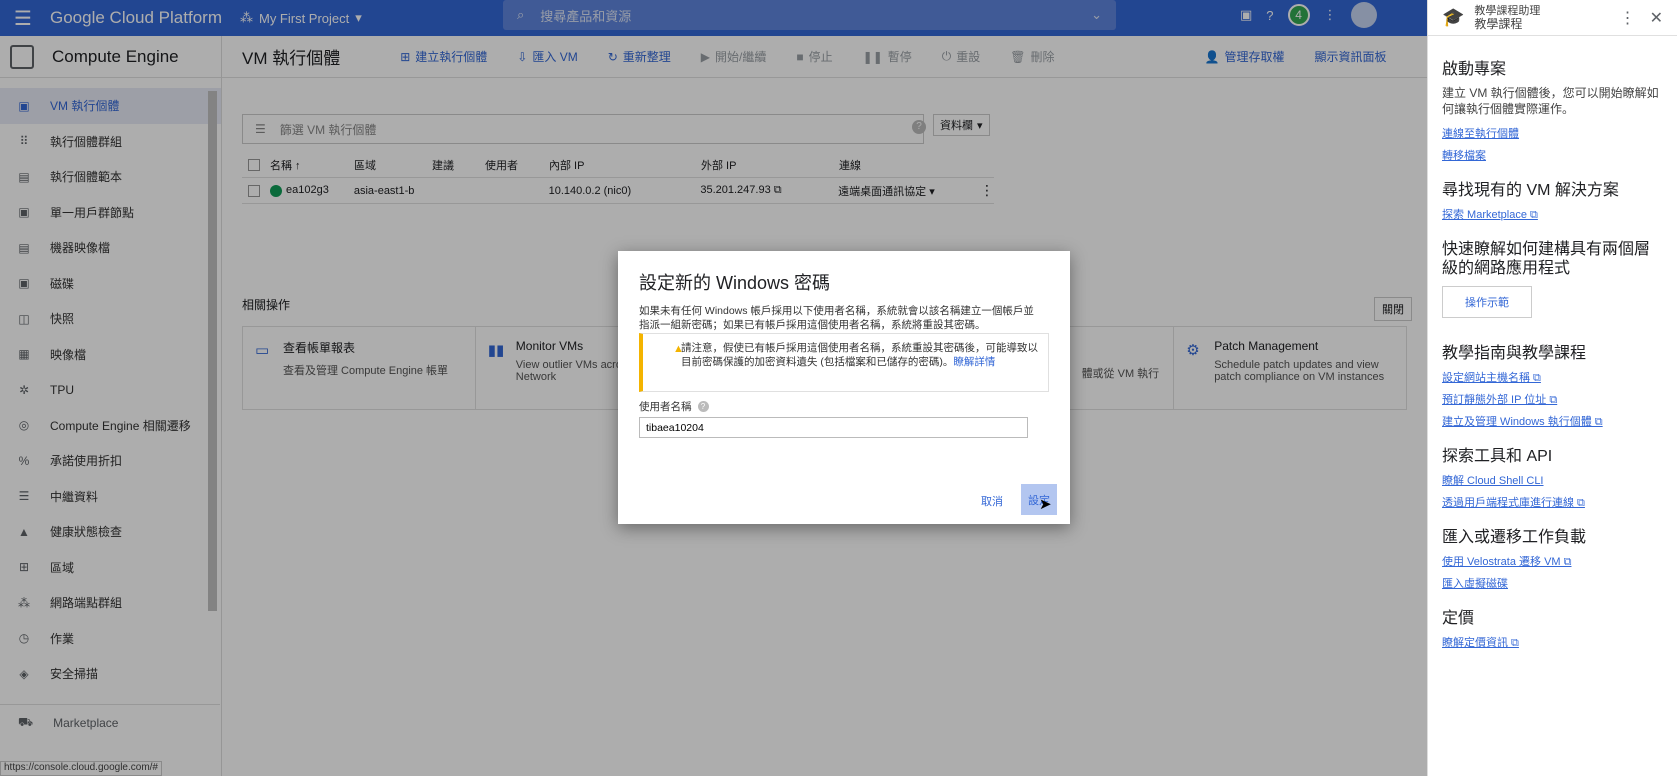  What do you see at coordinates (1550, 101) in the screenshot?
I see `section-desc: 建立 VM 執行個體後，您可以開始瞭解如何讓執行個體實際運作。` at bounding box center [1550, 101].